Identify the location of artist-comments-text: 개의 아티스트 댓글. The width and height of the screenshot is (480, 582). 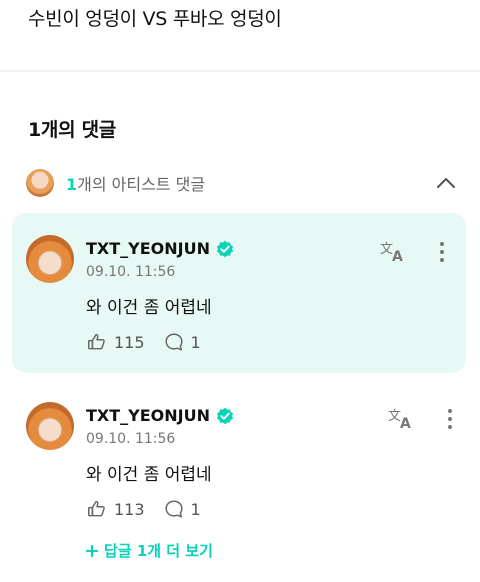
(141, 184).